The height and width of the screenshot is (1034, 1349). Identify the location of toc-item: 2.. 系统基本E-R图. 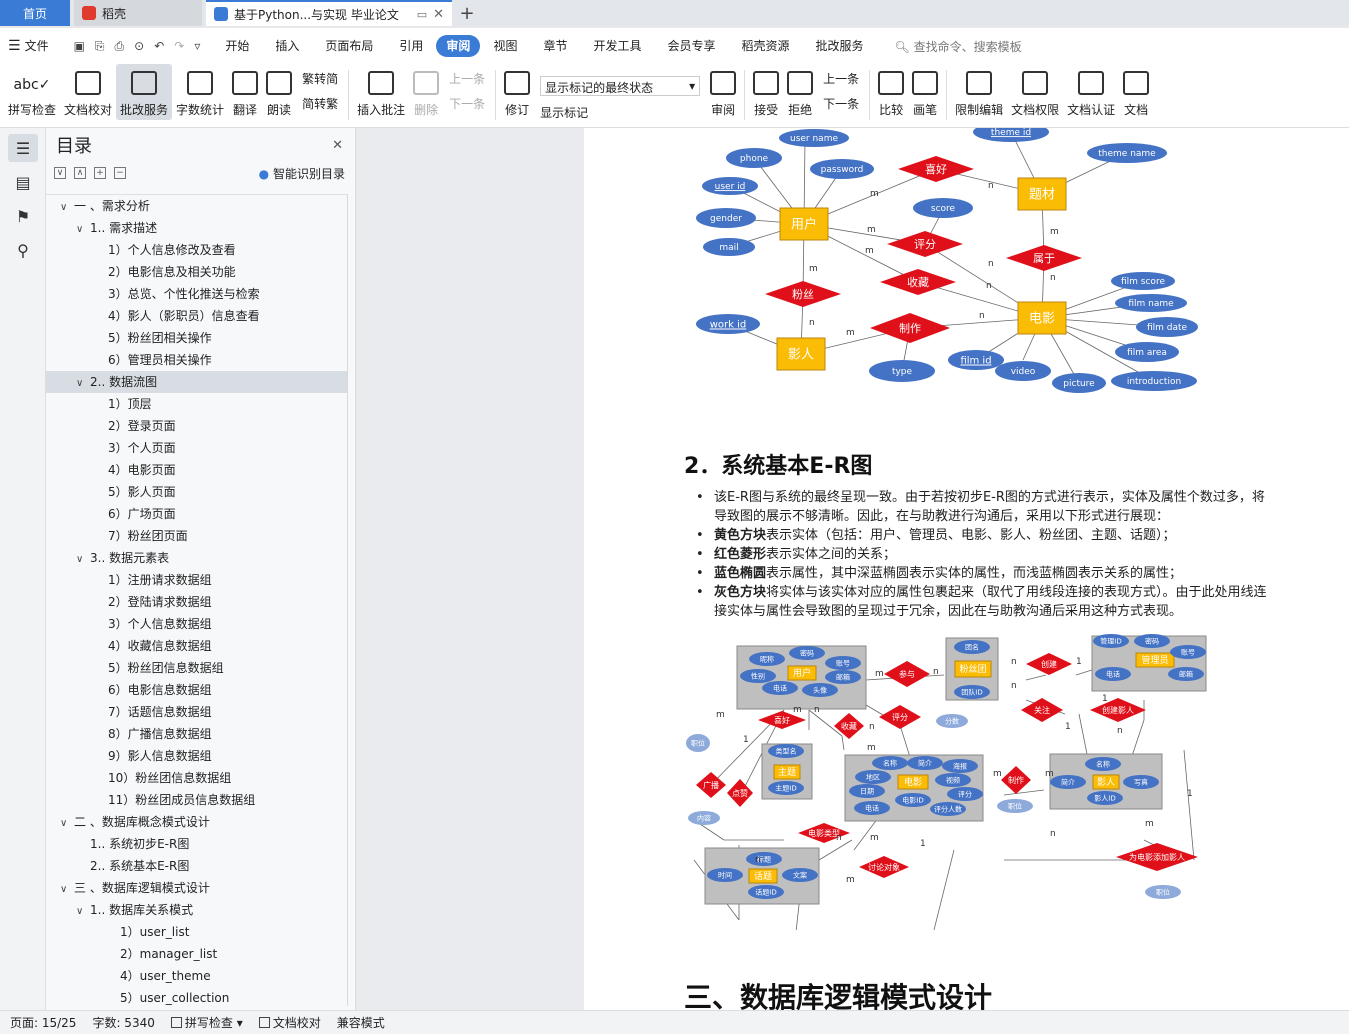
(196, 866).